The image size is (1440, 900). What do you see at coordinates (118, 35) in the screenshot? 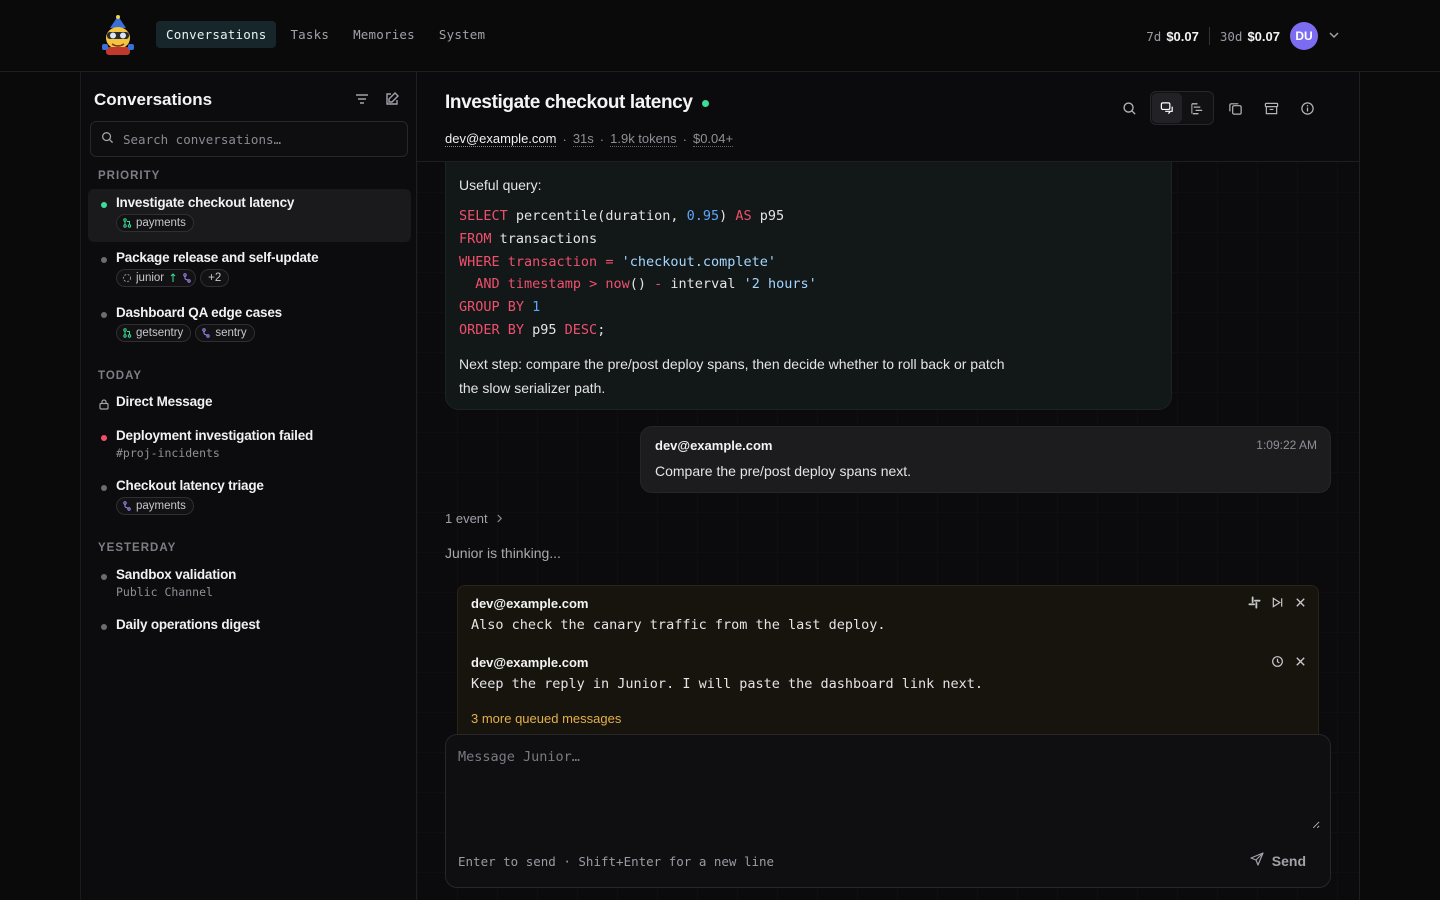
I see `junior-logo` at bounding box center [118, 35].